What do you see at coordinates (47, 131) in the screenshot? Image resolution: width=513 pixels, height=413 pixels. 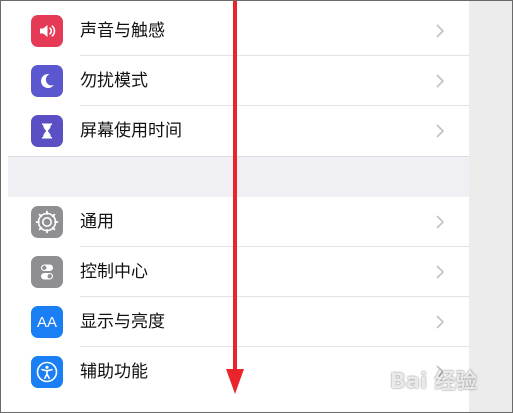 I see `hourglass-icon` at bounding box center [47, 131].